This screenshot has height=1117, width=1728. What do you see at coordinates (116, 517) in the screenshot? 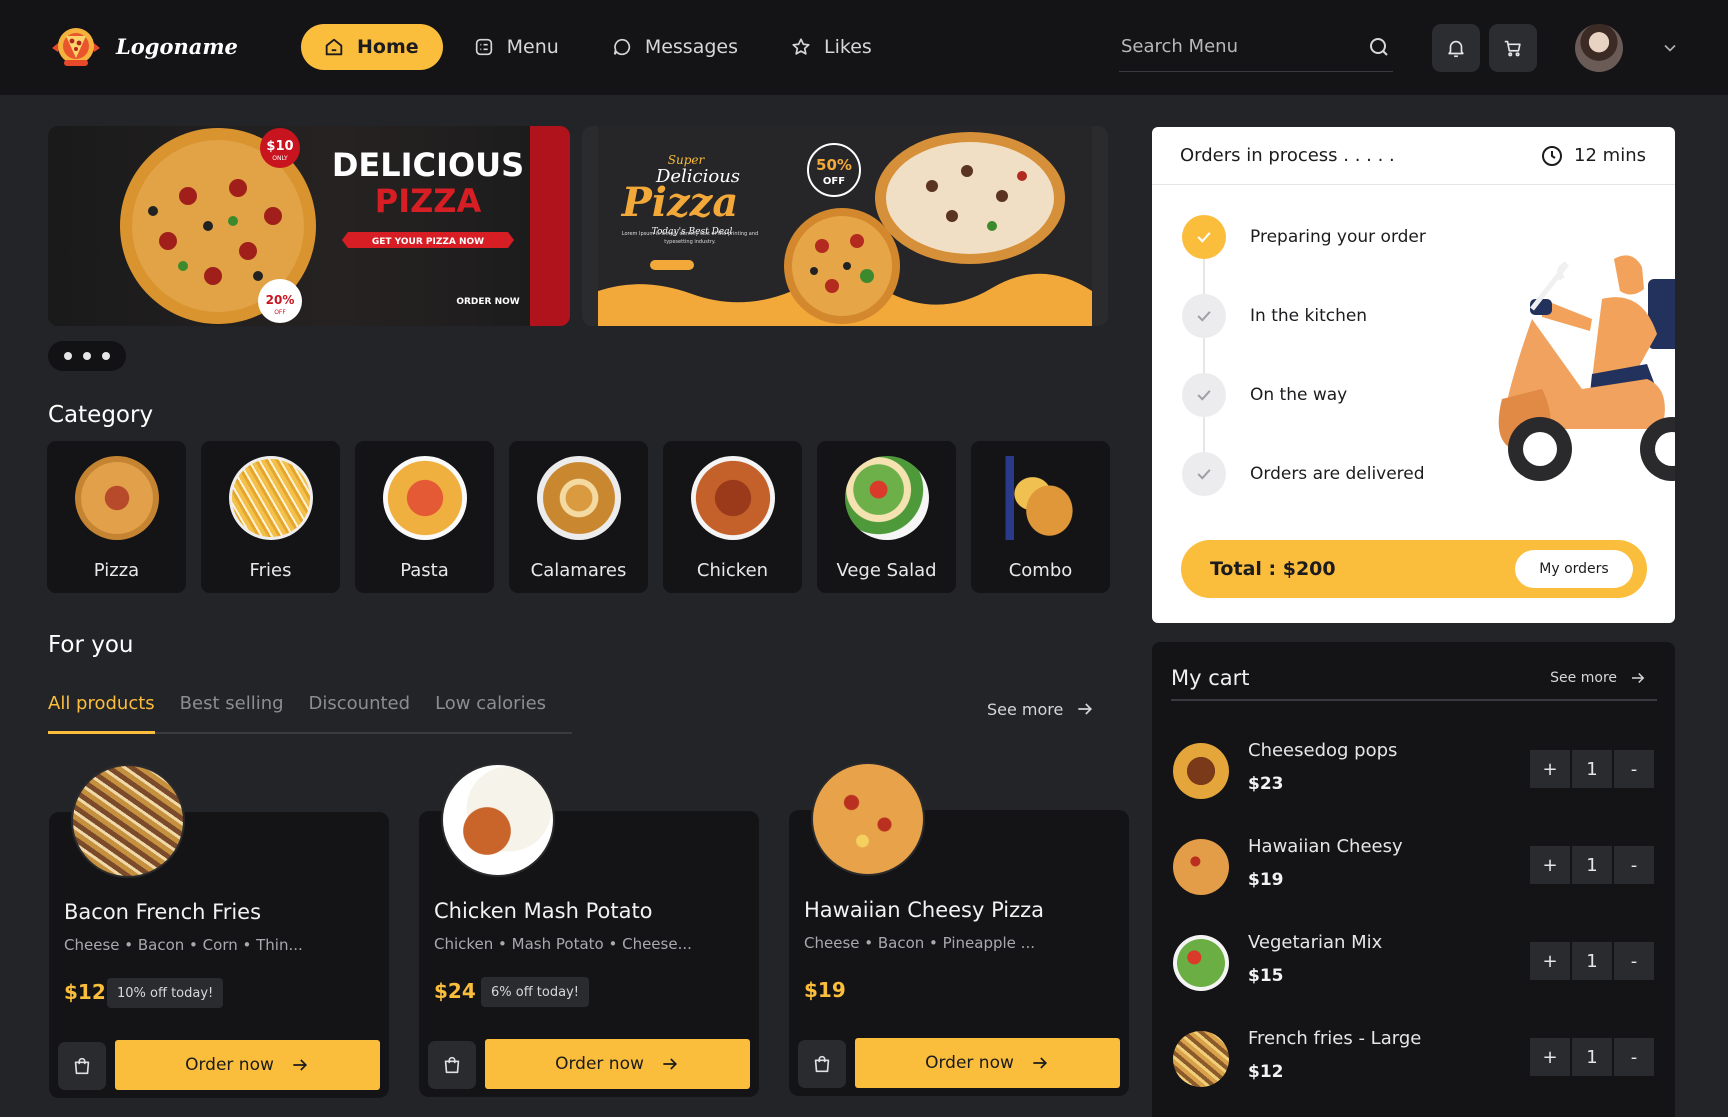
I see `category-pizza: Pizza` at bounding box center [116, 517].